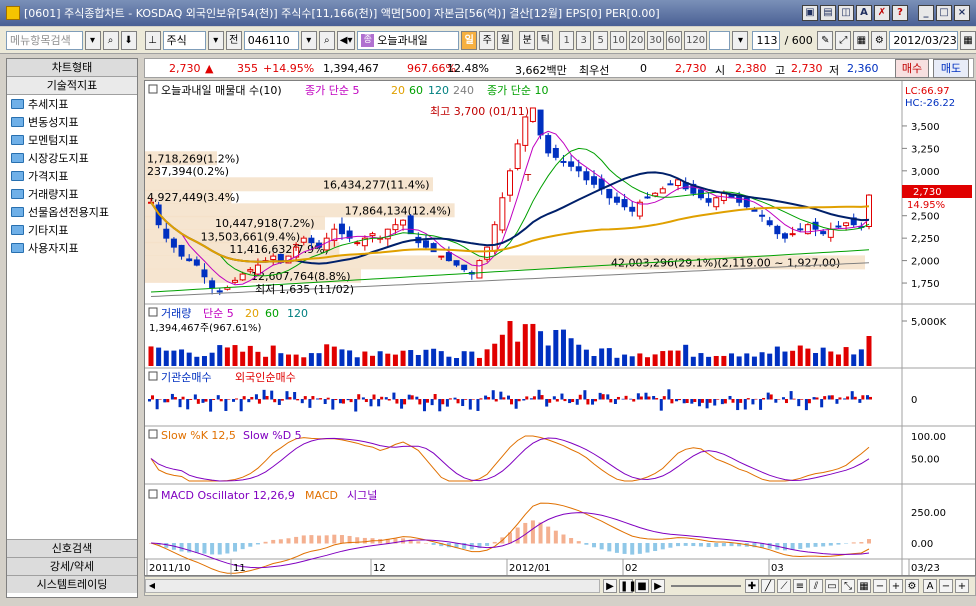 The width and height of the screenshot is (976, 606). I want to click on help-icon: ?, so click(900, 13).